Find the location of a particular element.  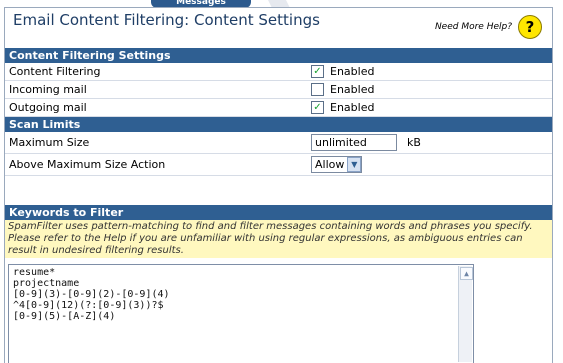

top-strip: Messages is located at coordinates (281, 12).